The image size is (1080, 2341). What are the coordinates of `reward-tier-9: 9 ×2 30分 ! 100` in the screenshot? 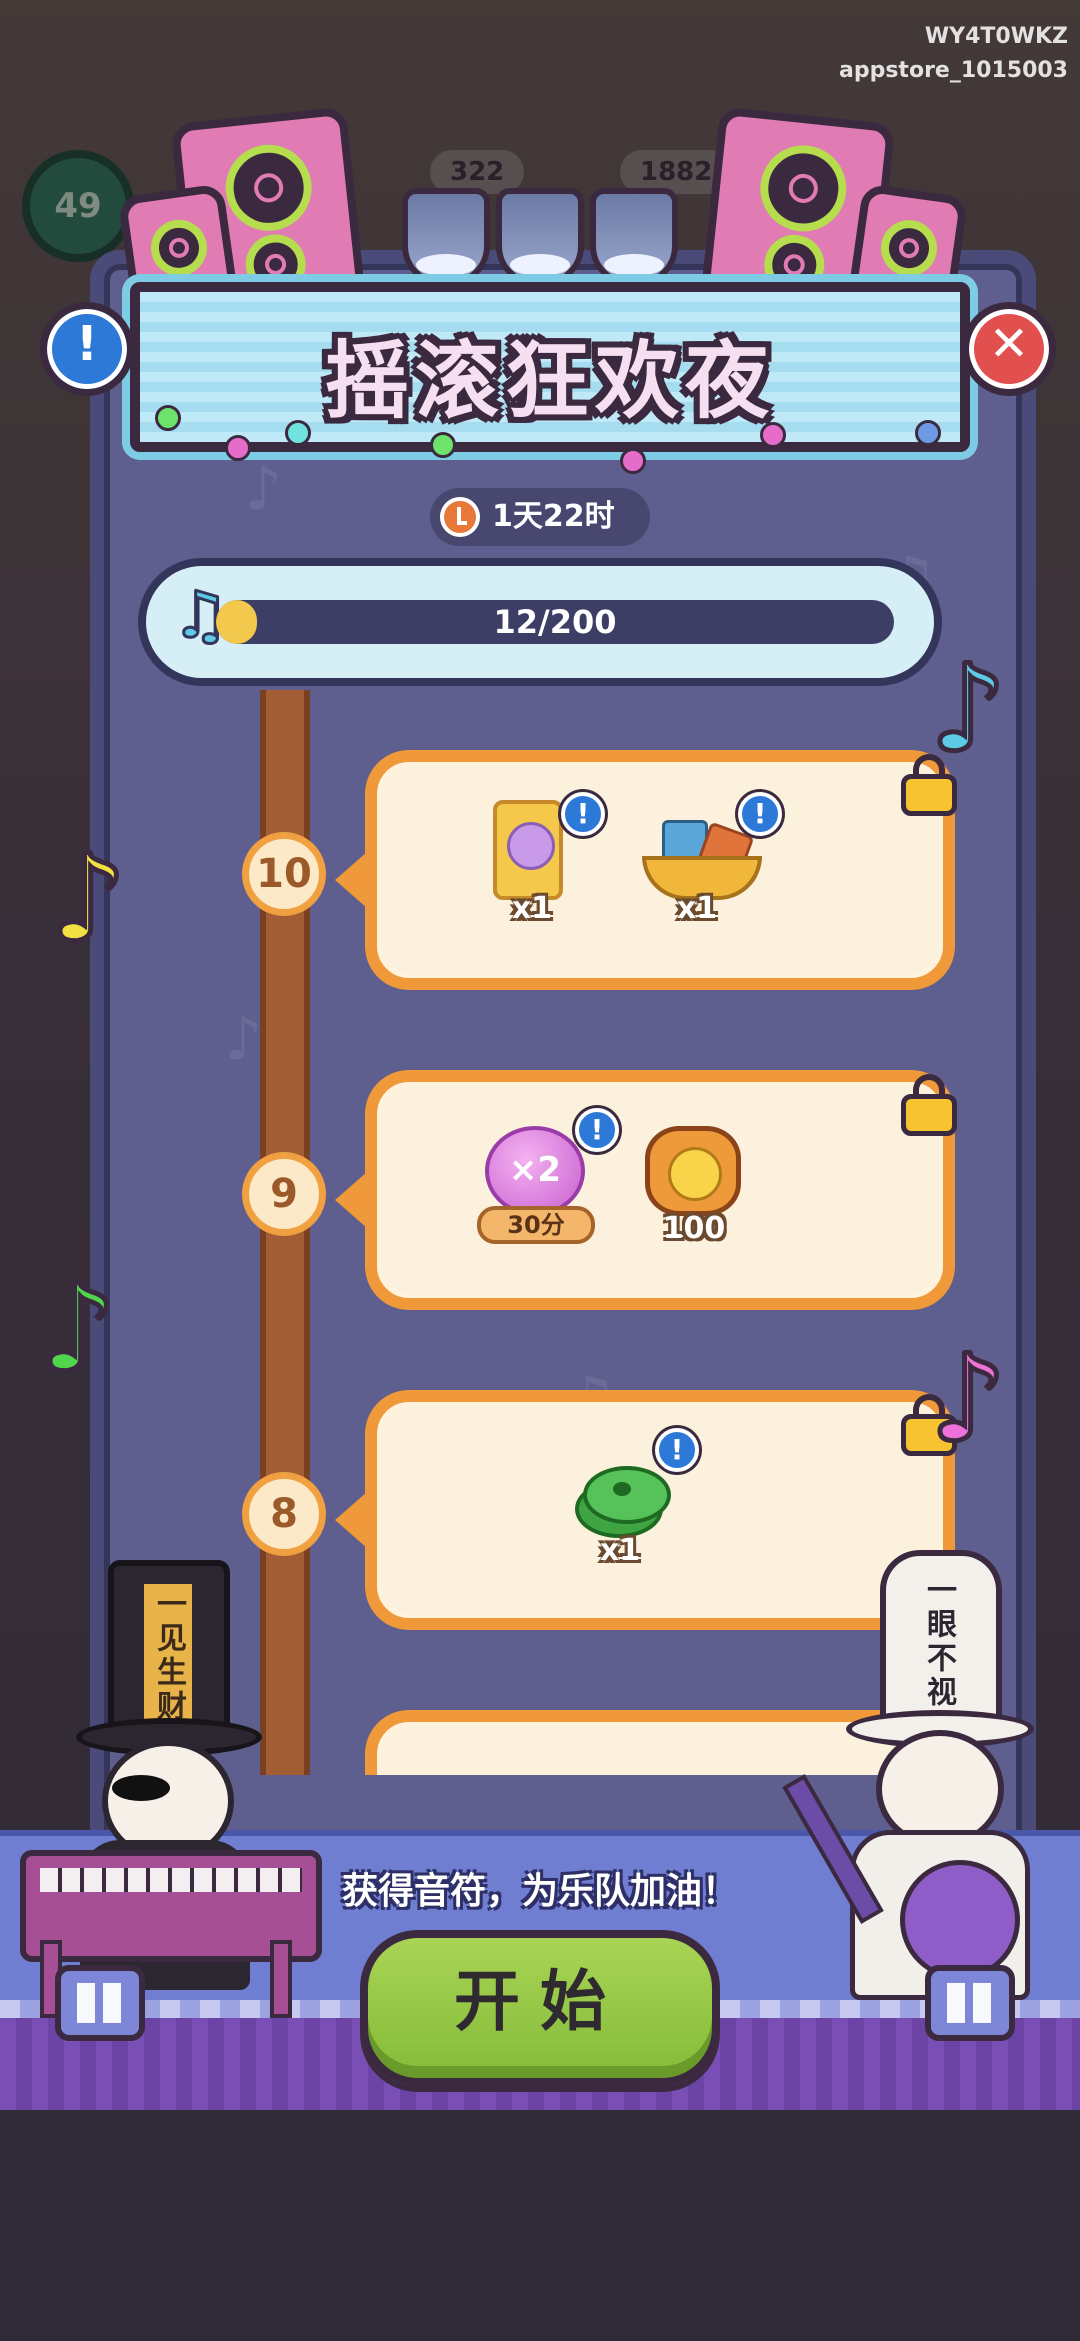 It's located at (545, 1195).